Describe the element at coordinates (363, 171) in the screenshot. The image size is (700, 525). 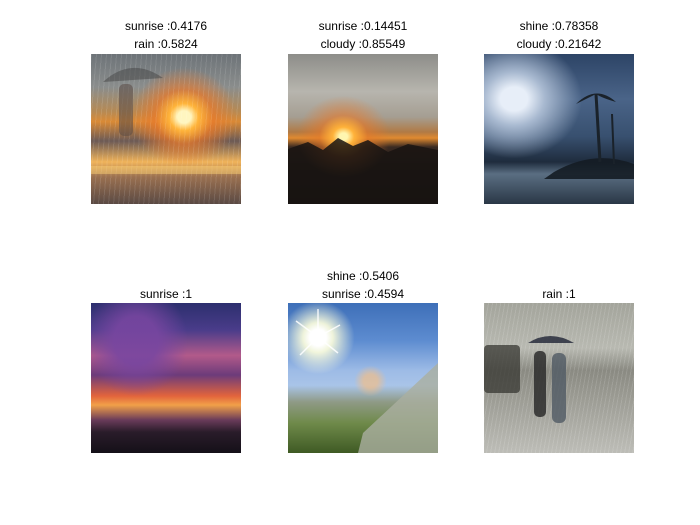
I see `hills-silhouette-icon` at that location.